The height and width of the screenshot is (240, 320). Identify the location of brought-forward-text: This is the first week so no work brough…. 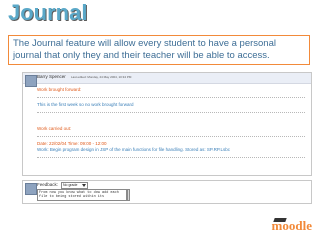
(85, 104).